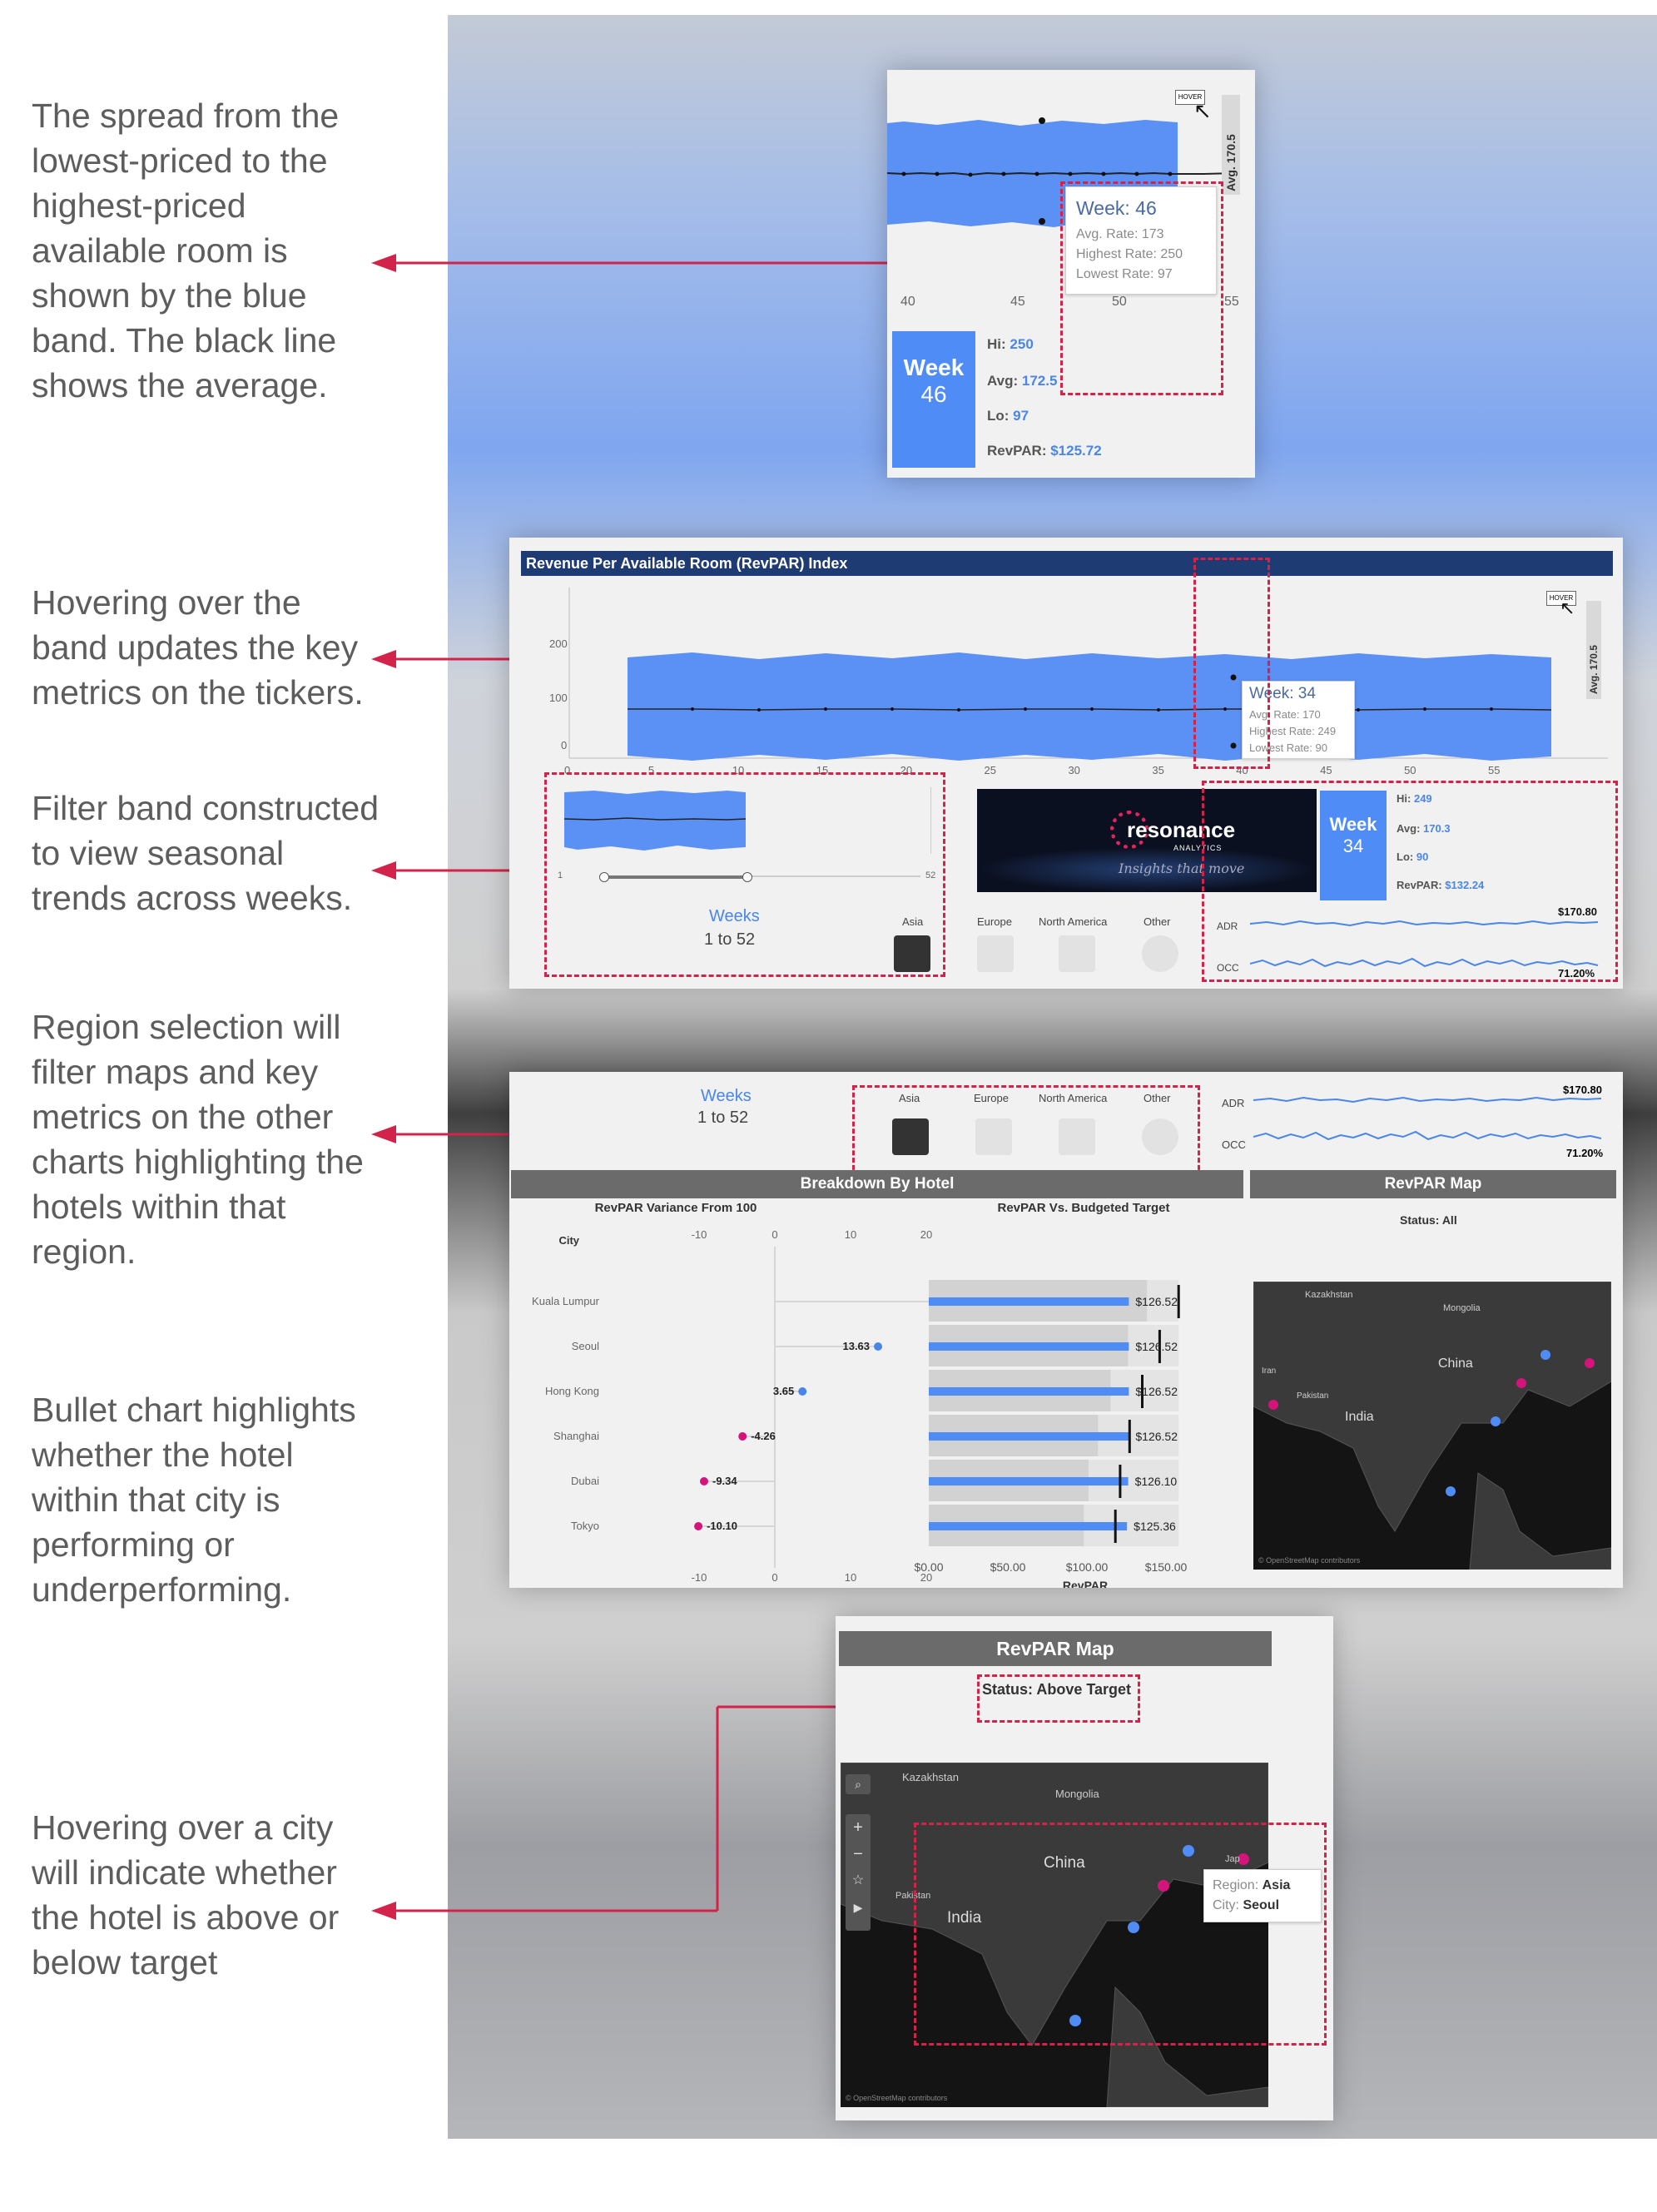 This screenshot has height=2212, width=1657. Describe the element at coordinates (572, 1391) in the screenshot. I see `city-label: Hong Kong` at that location.